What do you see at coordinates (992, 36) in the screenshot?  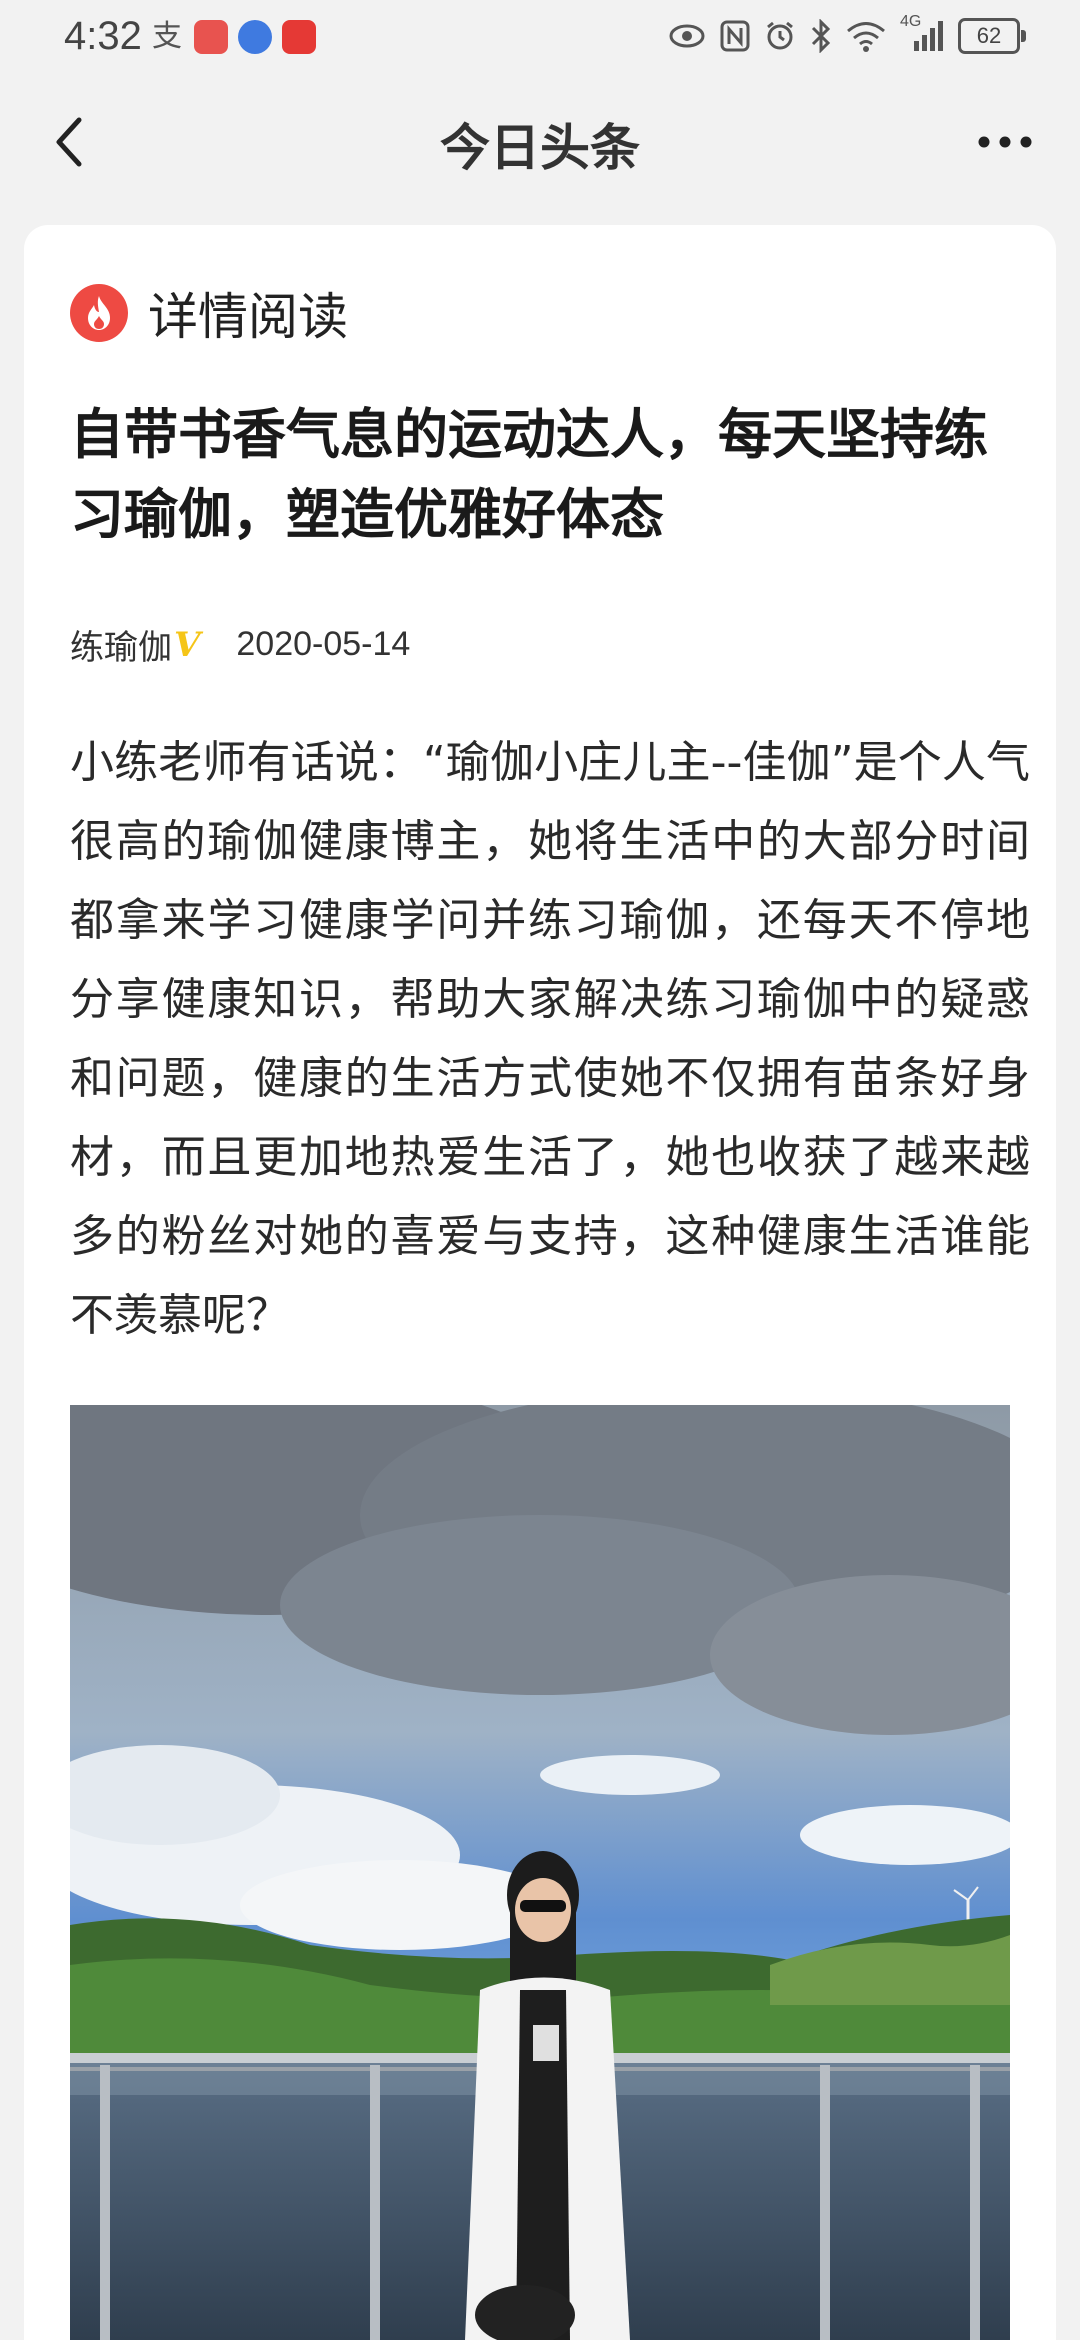 I see `battery-icon: 62` at bounding box center [992, 36].